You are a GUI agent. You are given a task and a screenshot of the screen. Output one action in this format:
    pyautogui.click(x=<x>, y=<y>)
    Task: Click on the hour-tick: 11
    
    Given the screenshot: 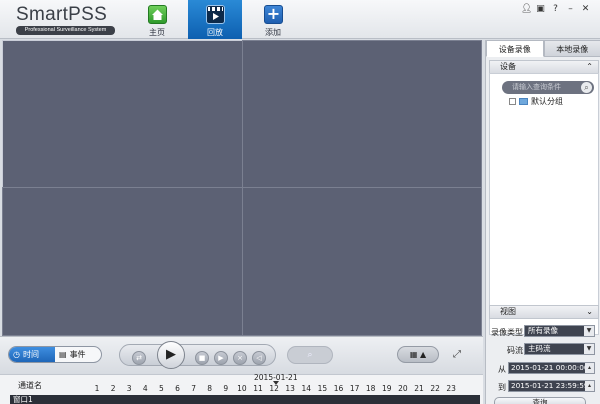 What is the action you would take?
    pyautogui.click(x=258, y=388)
    